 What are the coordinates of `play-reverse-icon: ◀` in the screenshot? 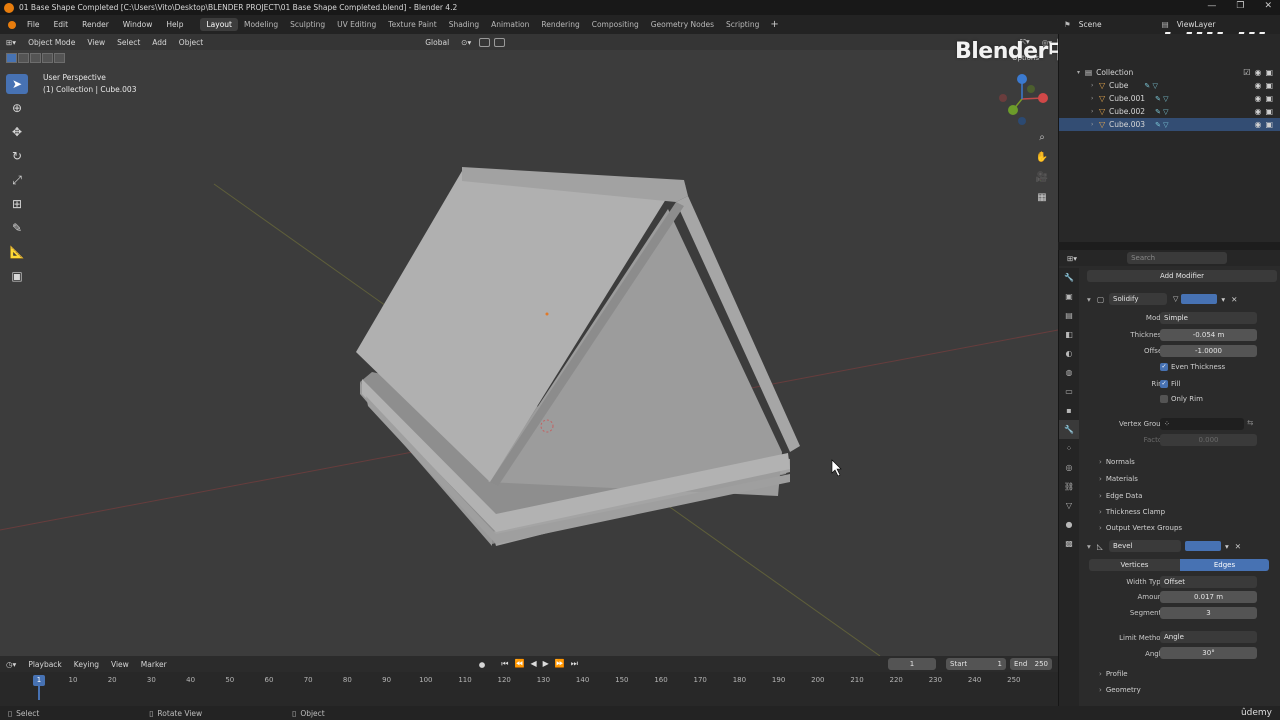 It's located at (533, 664).